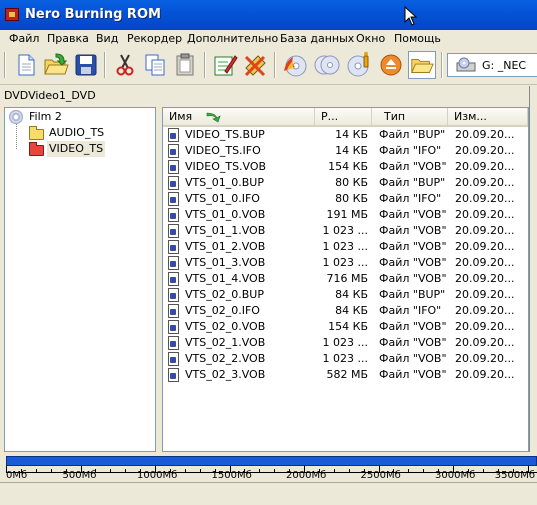 The height and width of the screenshot is (505, 537). Describe the element at coordinates (533, 269) in the screenshot. I see `browser-pane-edge` at that location.